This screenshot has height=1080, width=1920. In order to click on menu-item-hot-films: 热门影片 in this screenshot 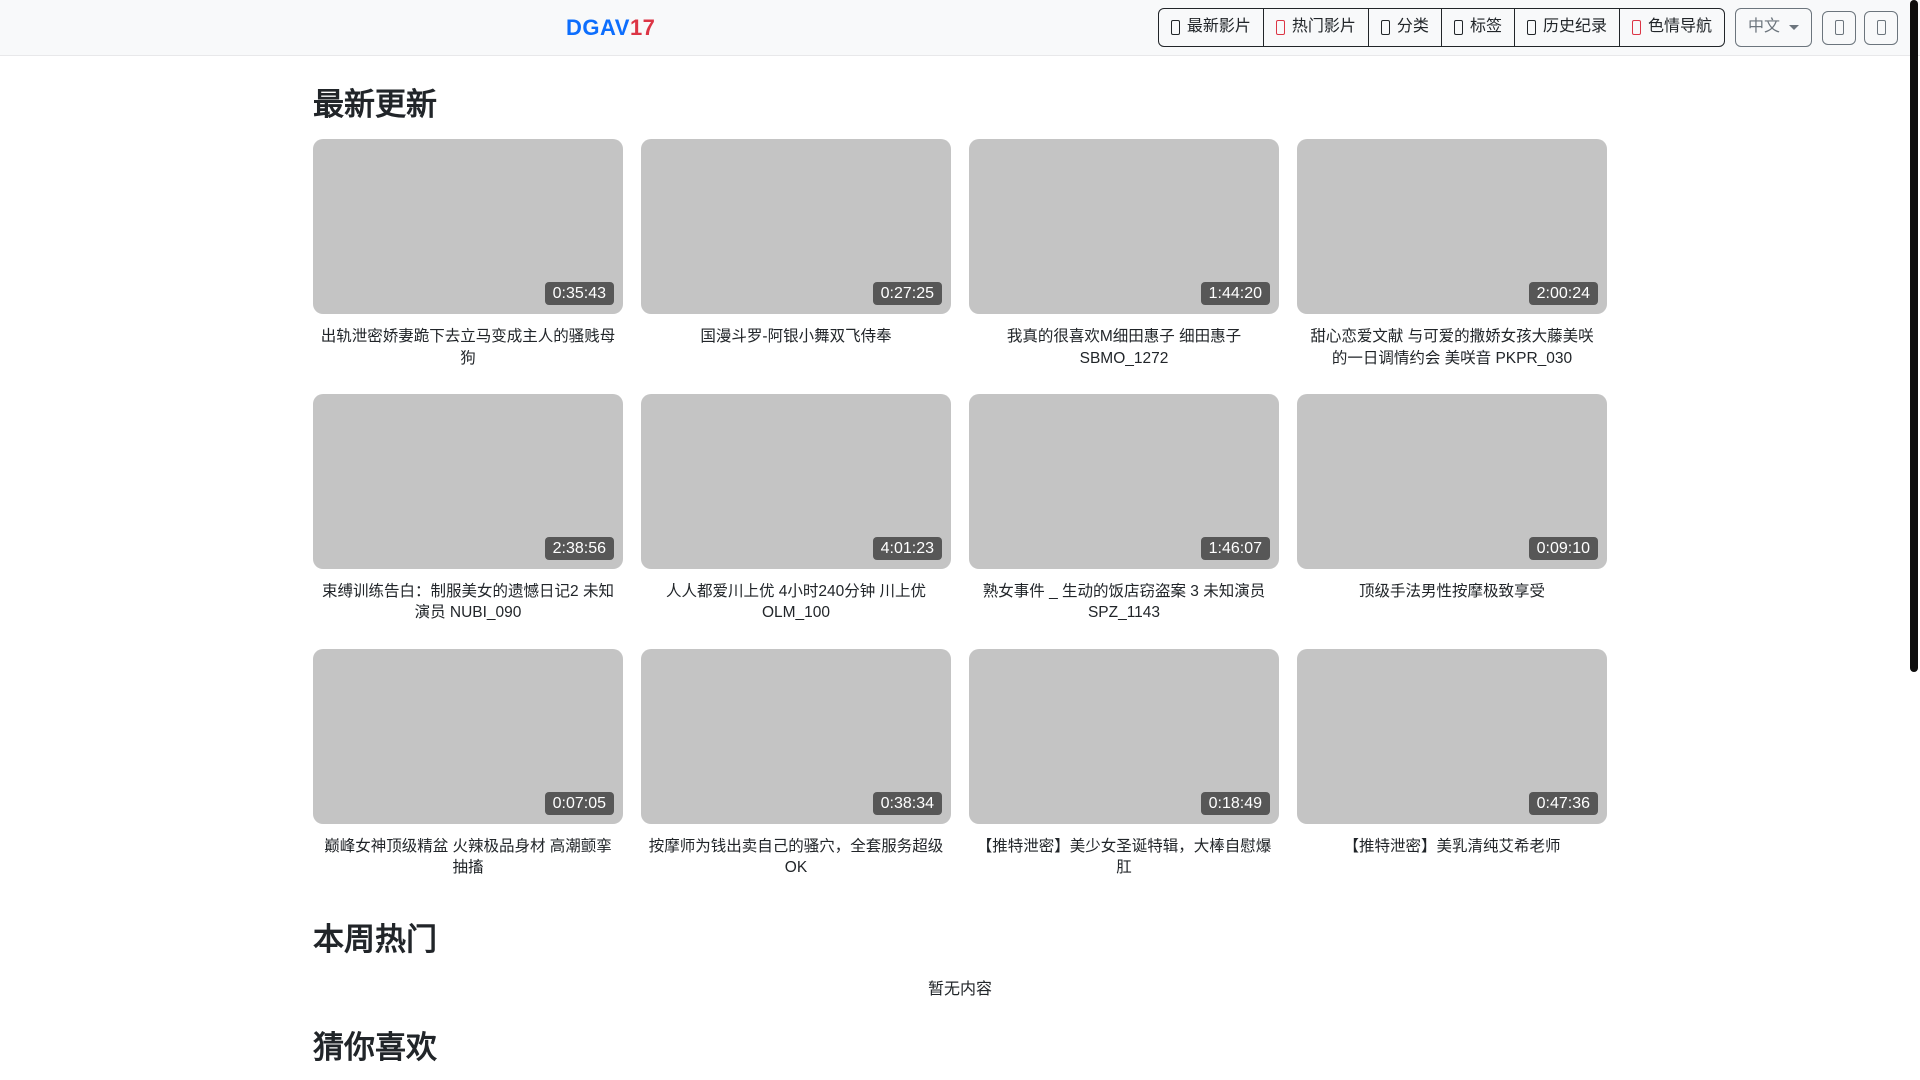, I will do `click(1315, 27)`.